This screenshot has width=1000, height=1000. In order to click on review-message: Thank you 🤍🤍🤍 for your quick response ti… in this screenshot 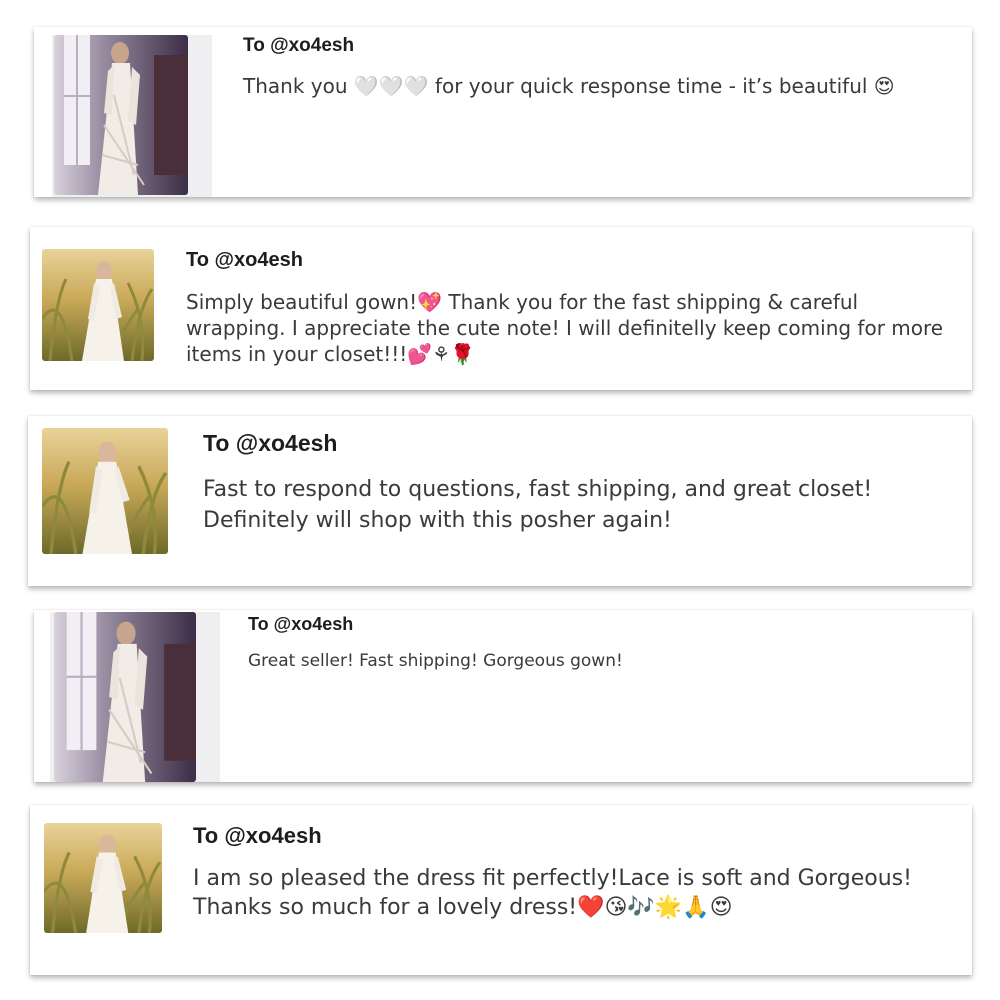, I will do `click(569, 86)`.